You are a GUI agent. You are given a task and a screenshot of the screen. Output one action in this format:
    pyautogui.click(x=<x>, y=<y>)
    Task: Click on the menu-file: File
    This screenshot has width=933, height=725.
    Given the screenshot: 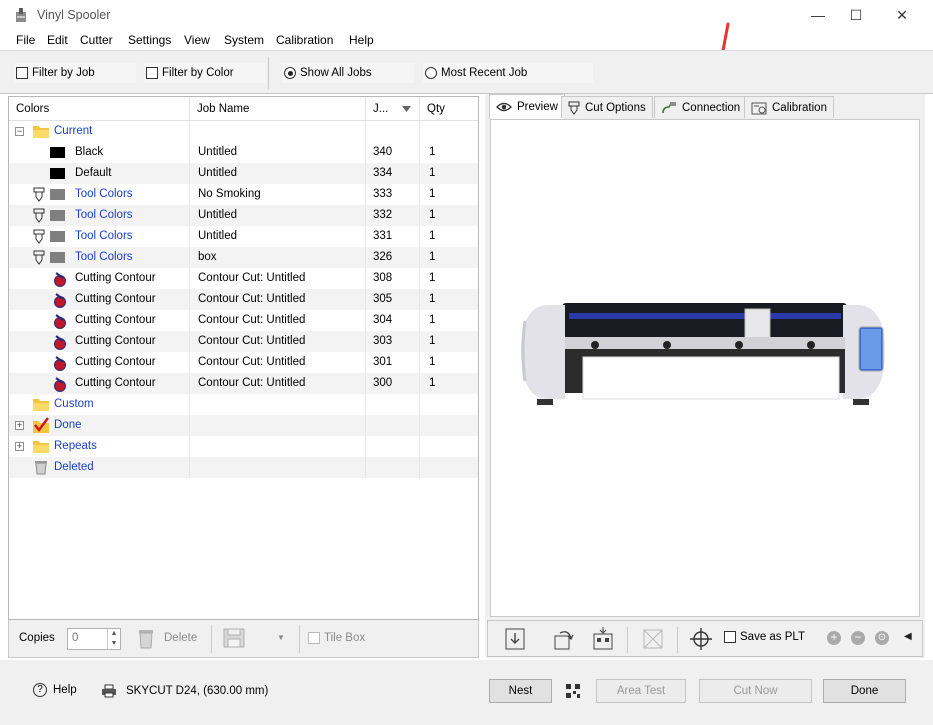 What is the action you would take?
    pyautogui.click(x=25, y=40)
    